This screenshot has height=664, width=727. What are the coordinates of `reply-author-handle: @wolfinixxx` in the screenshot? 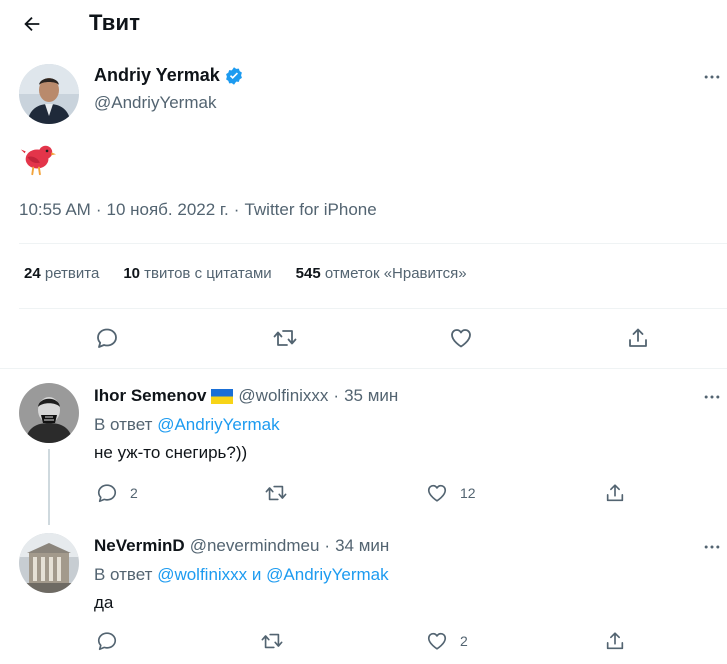 It's located at (283, 396).